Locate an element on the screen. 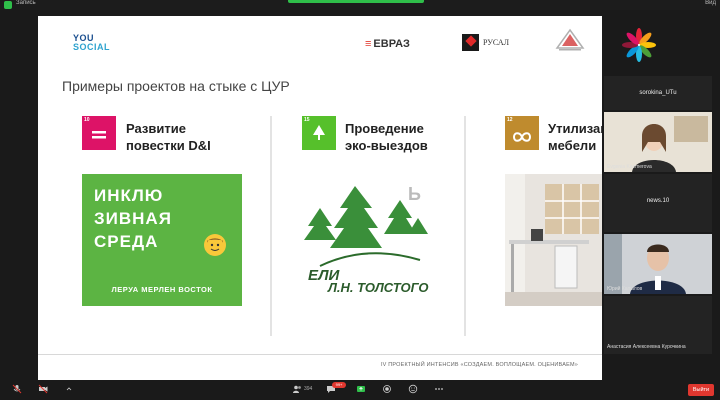  inclusive-environment-card: ИНКЛЮ ЗИВНАЯ СРЕДА ЛЕРУА МЕРЛЕН ВОСТОК is located at coordinates (162, 240).